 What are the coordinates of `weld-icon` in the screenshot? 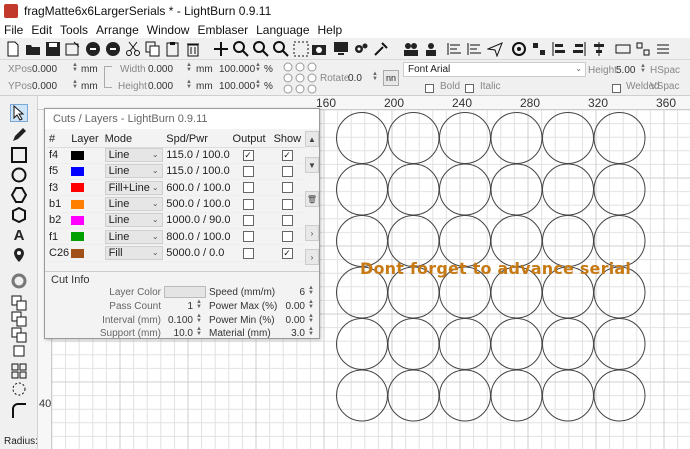 It's located at (19, 351).